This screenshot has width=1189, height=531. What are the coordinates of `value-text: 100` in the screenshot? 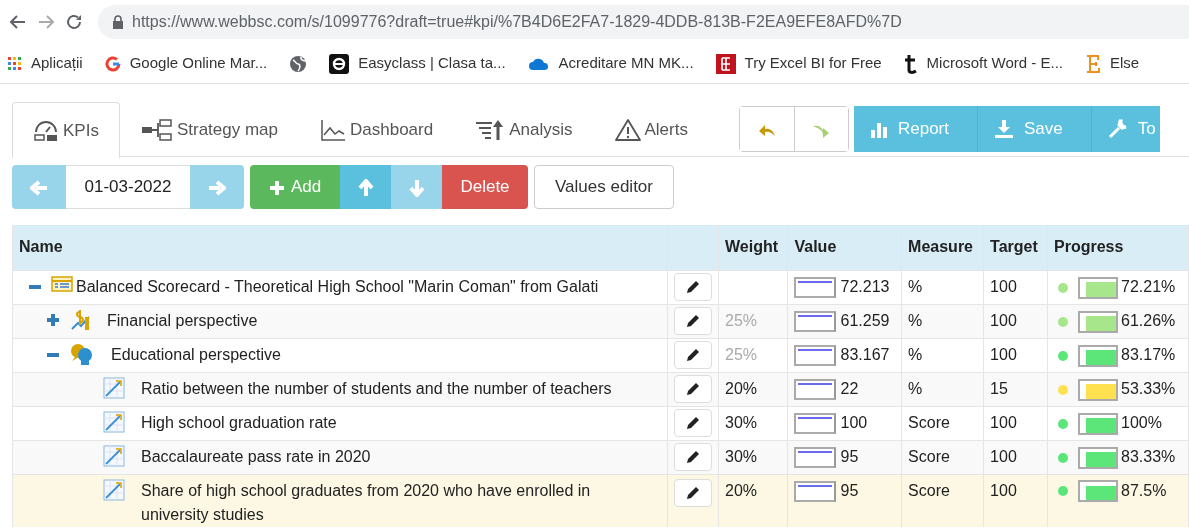 It's located at (854, 422).